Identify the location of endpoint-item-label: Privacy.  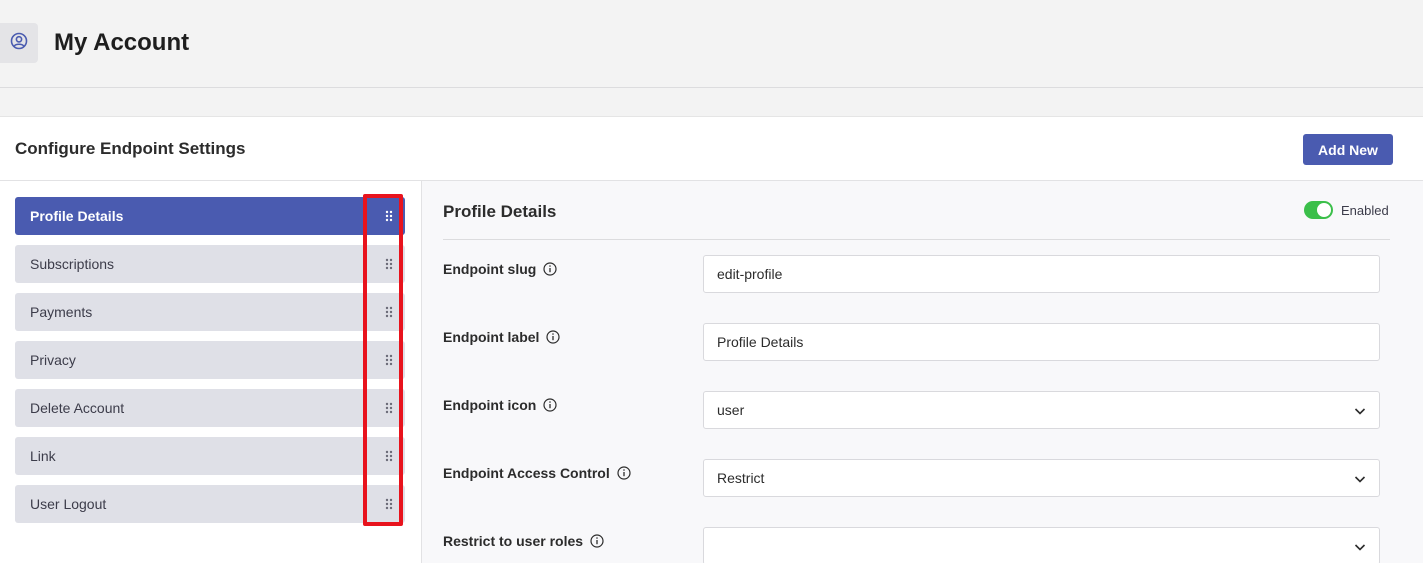
(53, 360).